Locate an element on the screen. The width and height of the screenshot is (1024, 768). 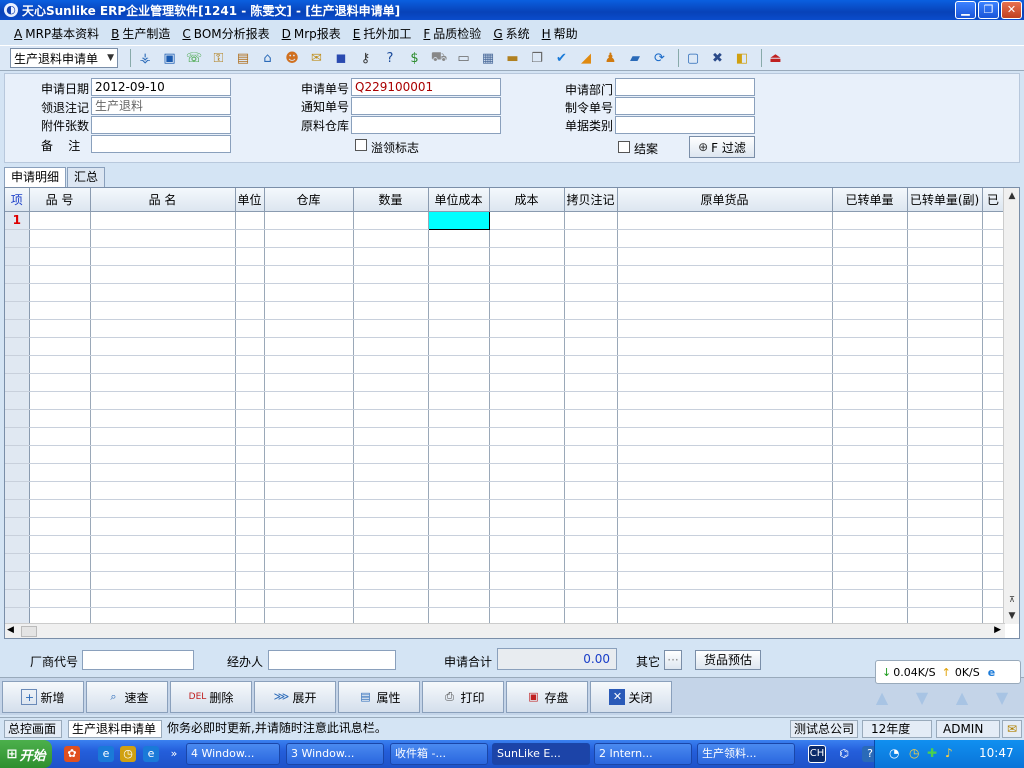
help-icon: ? is located at coordinates (390, 58).